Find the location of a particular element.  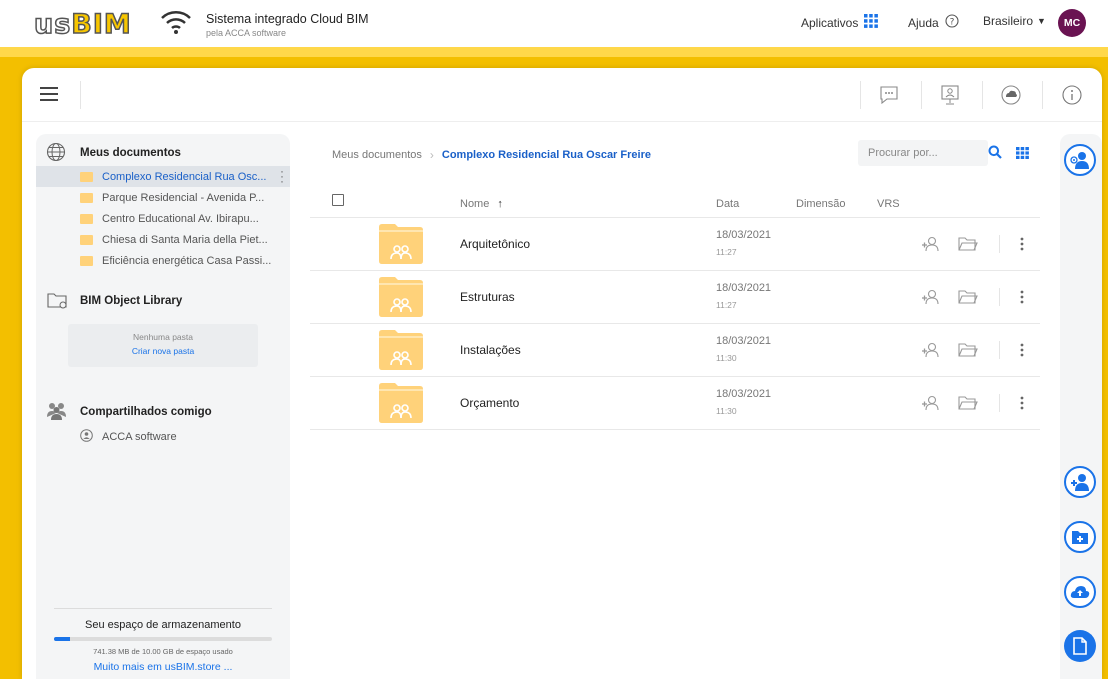

table-header: Nome ↑ Data Dimensão VRS is located at coordinates (675, 205).